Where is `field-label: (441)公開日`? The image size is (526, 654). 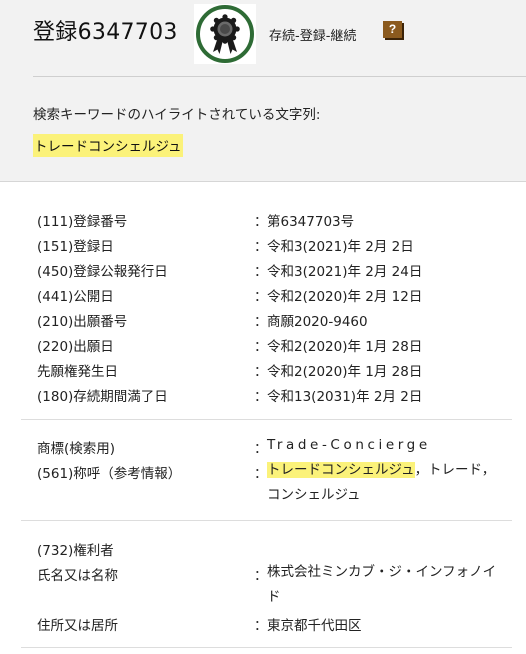 field-label: (441)公開日 is located at coordinates (75, 297).